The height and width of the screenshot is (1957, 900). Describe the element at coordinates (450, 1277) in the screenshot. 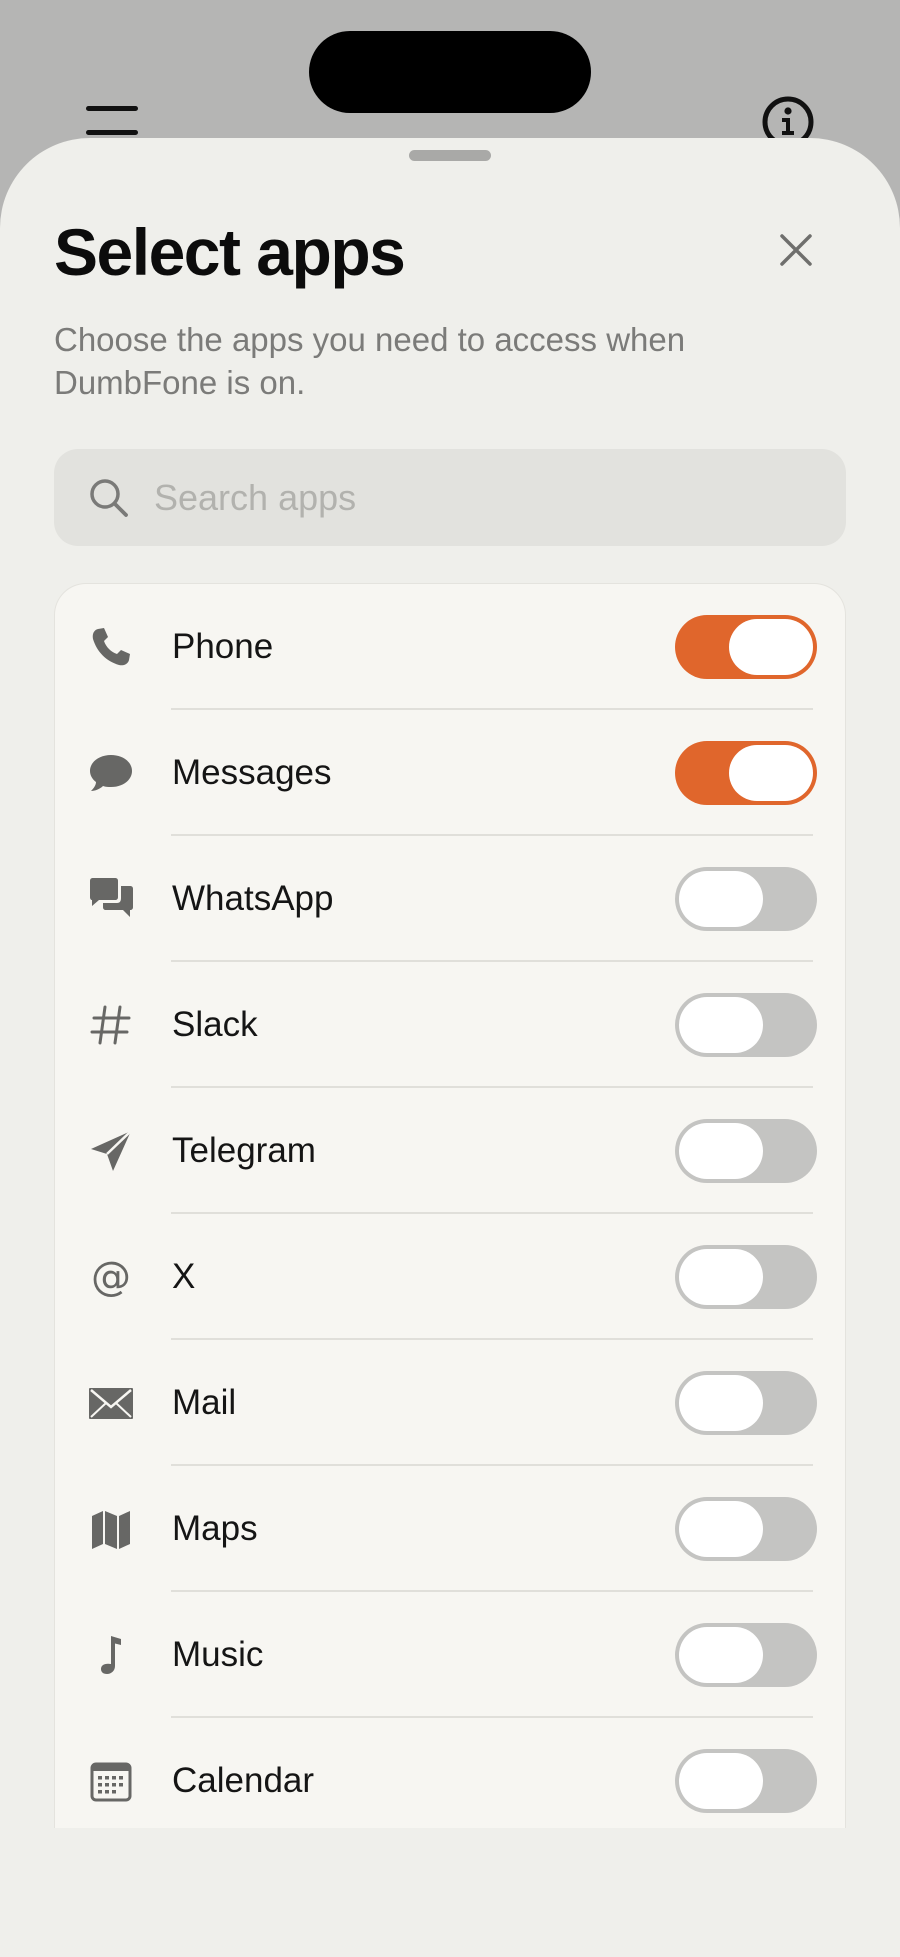

I see `app-row-x: @ X` at that location.